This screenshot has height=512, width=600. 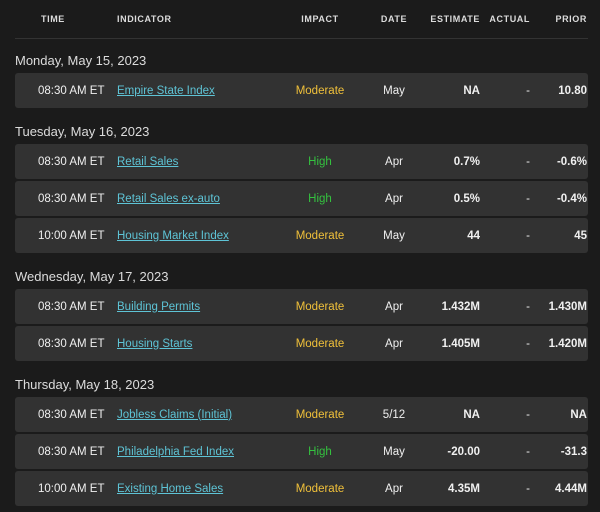 What do you see at coordinates (460, 306) in the screenshot?
I see `estimate-value: 1.432M` at bounding box center [460, 306].